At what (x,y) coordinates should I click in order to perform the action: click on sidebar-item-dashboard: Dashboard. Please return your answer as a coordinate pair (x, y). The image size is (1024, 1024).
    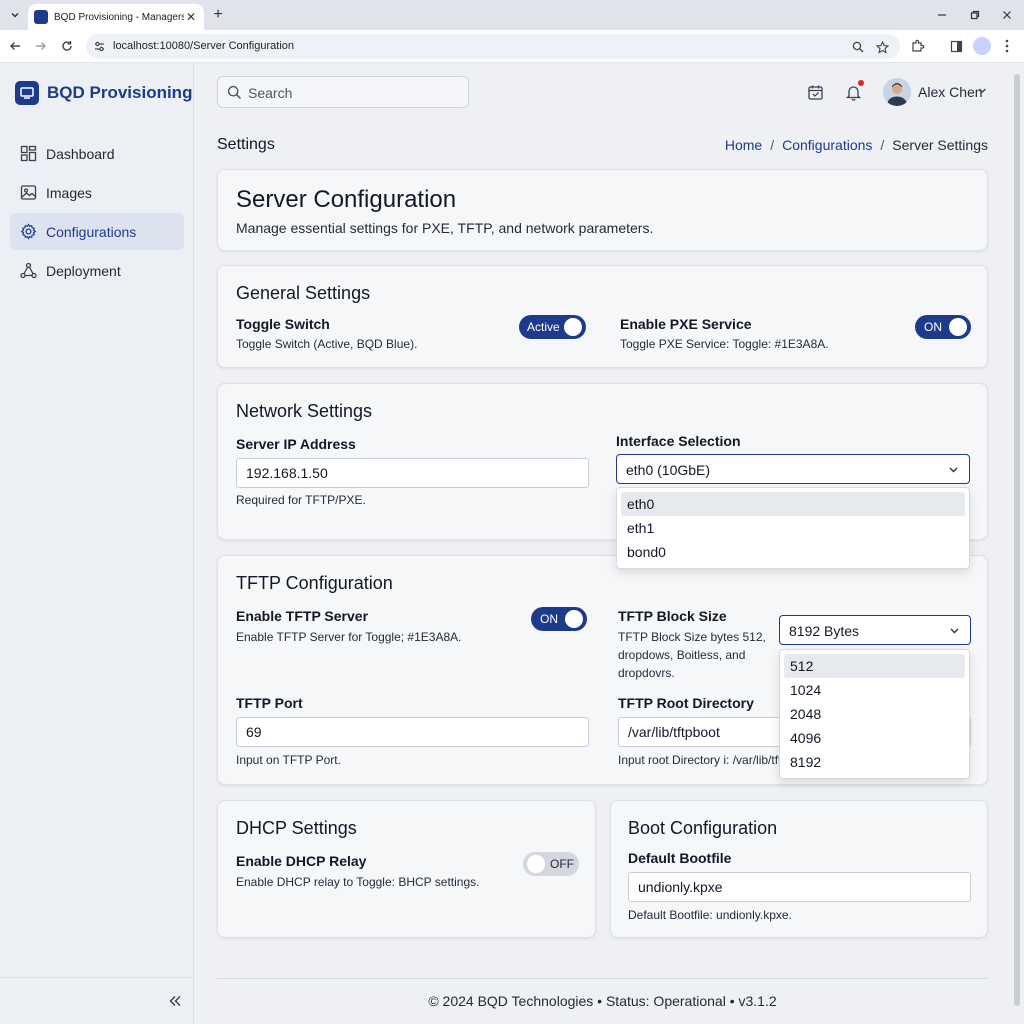
    Looking at the image, I should click on (97, 153).